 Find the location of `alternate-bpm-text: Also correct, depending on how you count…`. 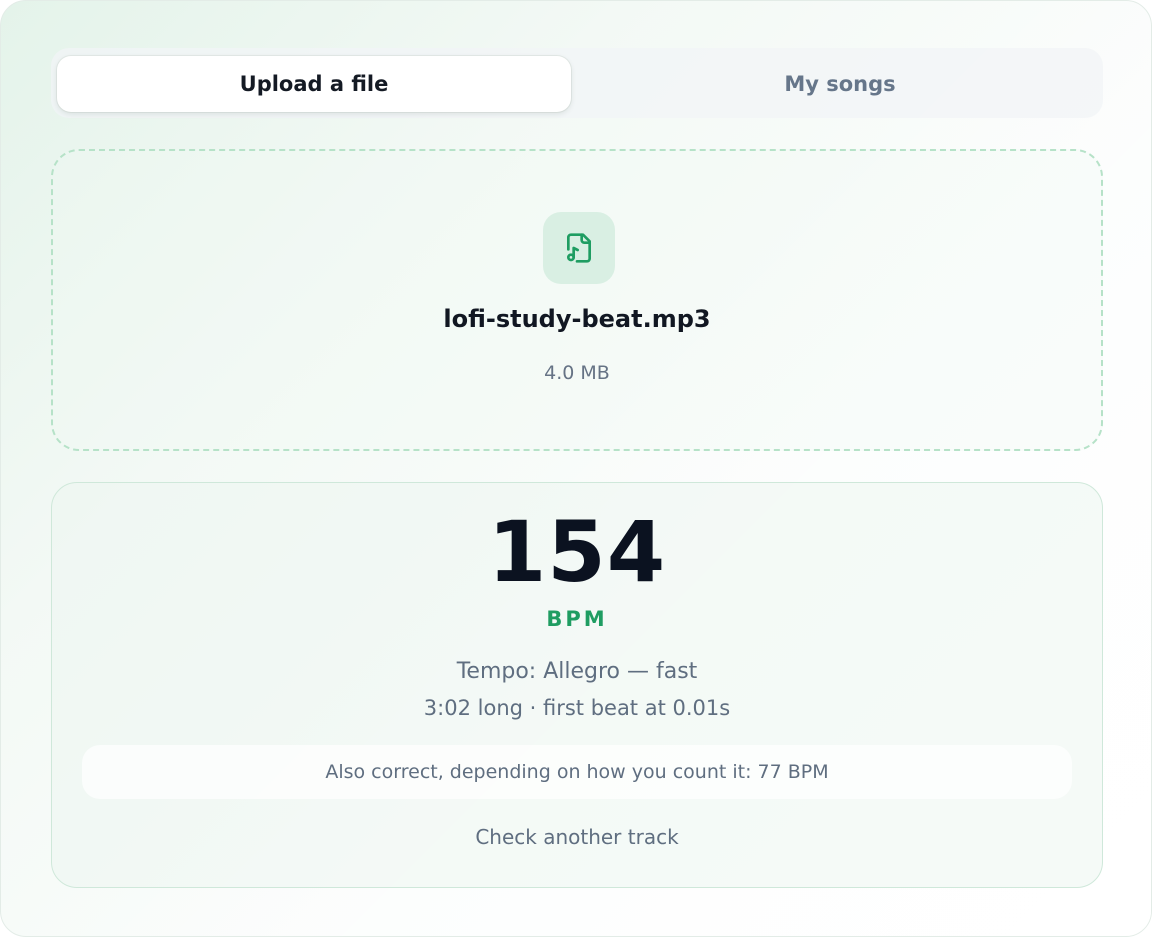

alternate-bpm-text: Also correct, depending on how you count… is located at coordinates (577, 772).